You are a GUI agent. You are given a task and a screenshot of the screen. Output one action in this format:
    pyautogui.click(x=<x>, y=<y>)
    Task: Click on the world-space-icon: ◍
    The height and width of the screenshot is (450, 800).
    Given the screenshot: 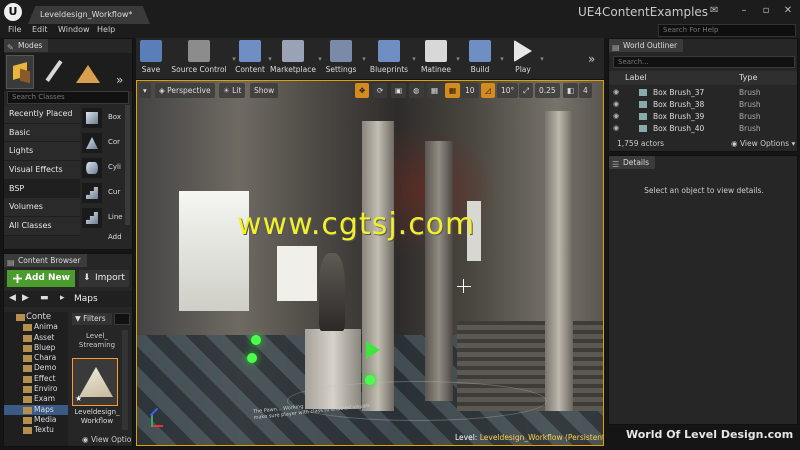 What is the action you would take?
    pyautogui.click(x=416, y=90)
    